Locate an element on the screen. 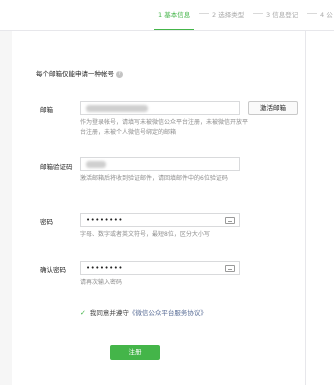  header-divider is located at coordinates (167, 30).